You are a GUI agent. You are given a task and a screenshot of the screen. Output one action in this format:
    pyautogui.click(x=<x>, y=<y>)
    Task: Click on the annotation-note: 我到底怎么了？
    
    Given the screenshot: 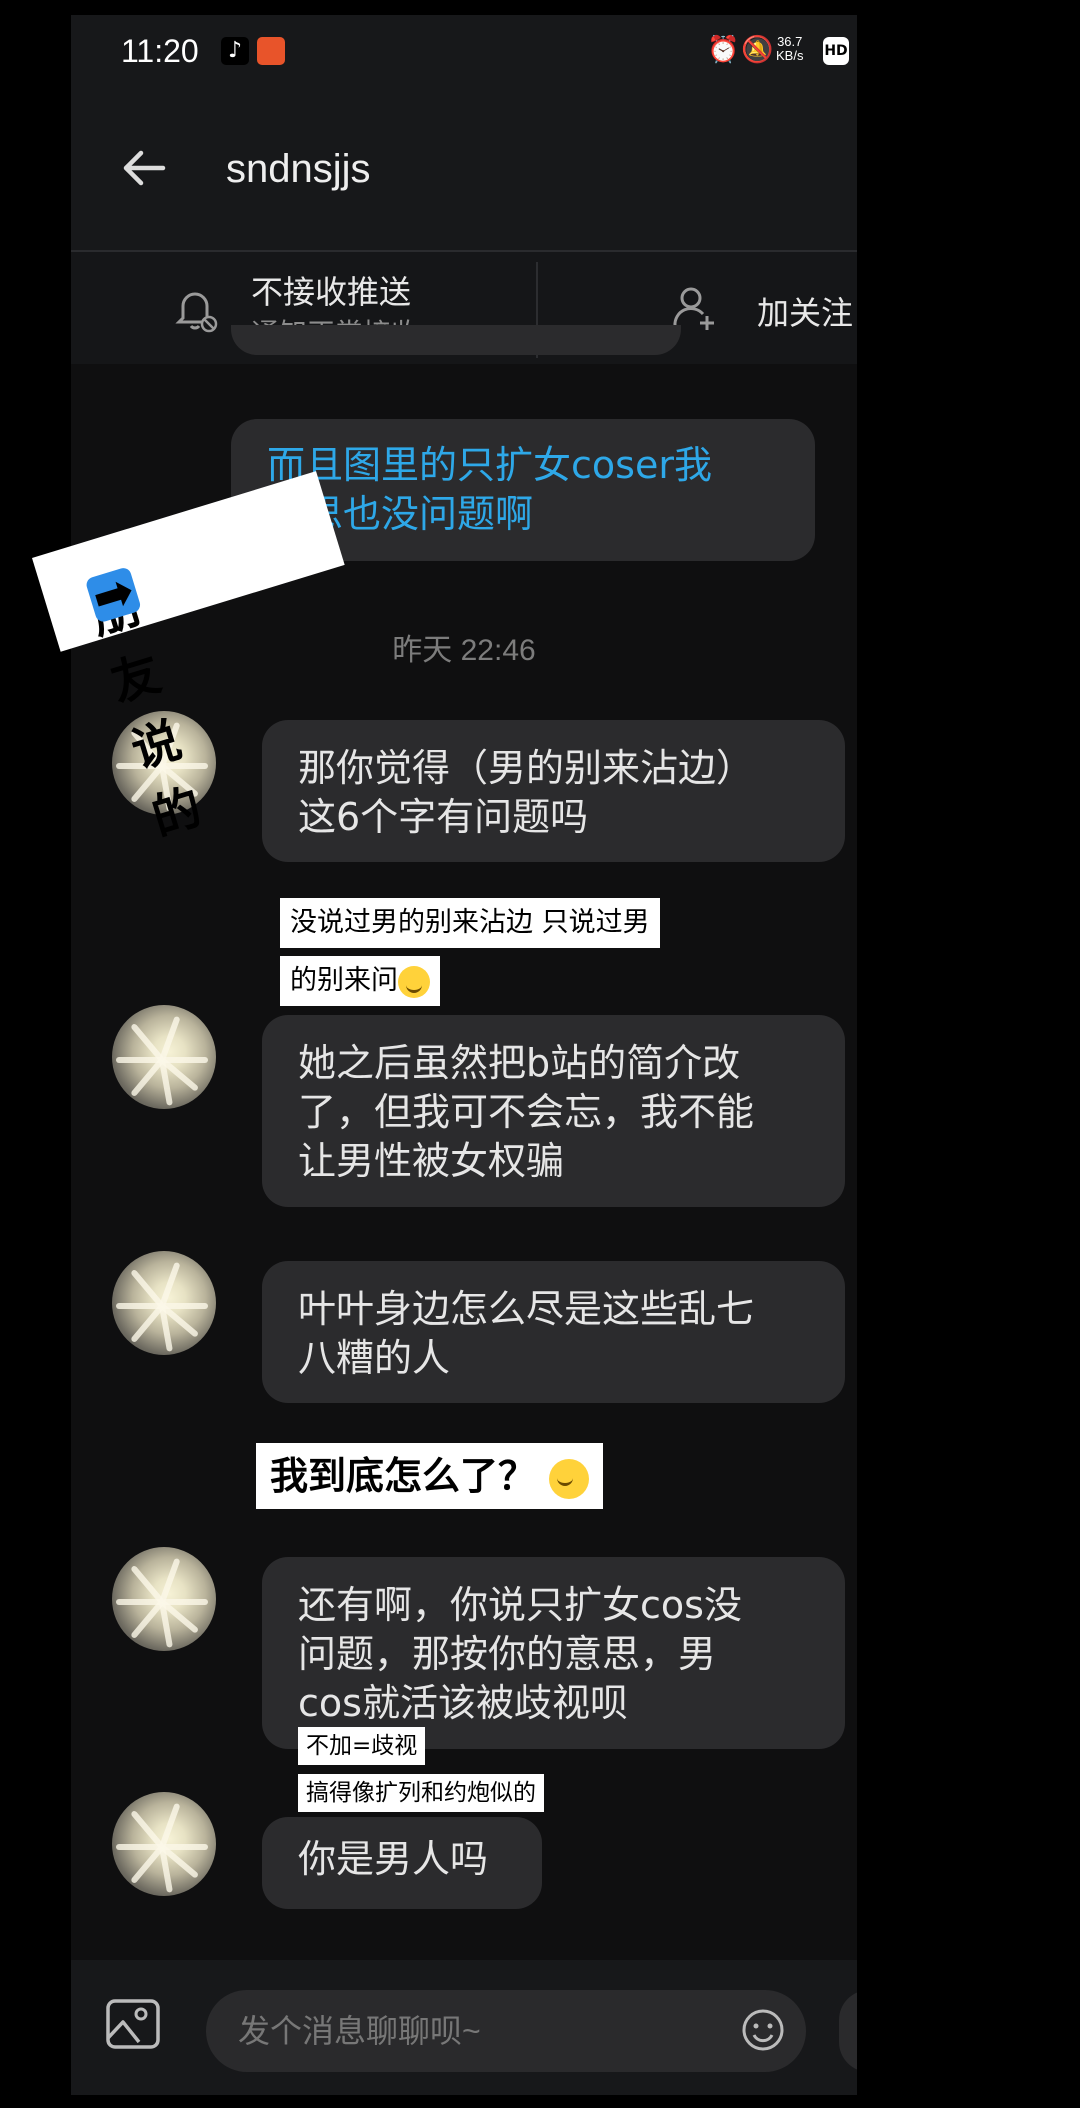 What is the action you would take?
    pyautogui.click(x=430, y=1476)
    